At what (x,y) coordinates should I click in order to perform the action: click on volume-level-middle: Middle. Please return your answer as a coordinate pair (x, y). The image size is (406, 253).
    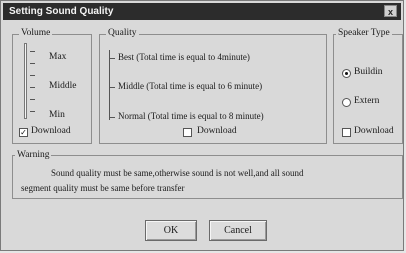
    Looking at the image, I should click on (63, 86).